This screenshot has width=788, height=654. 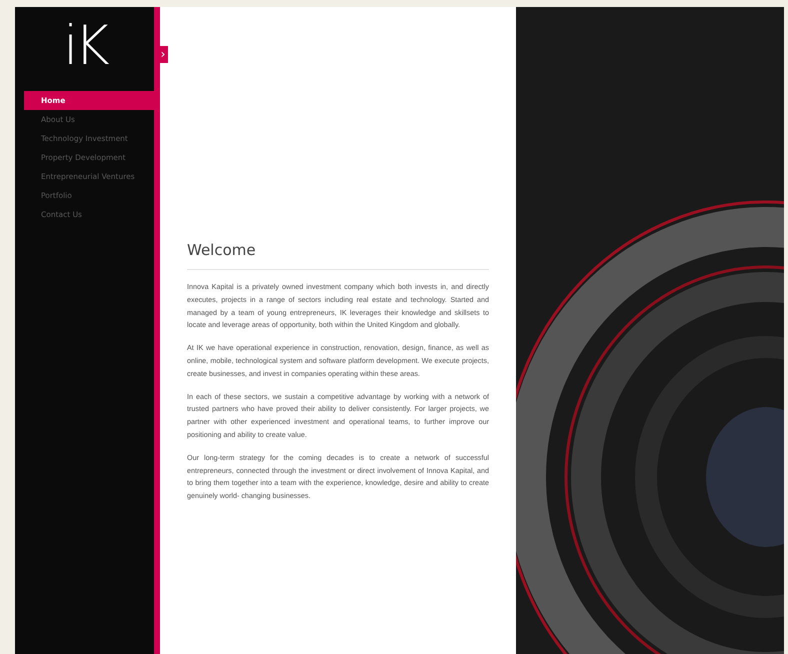 I want to click on page-heading: Welcome, so click(x=338, y=255).